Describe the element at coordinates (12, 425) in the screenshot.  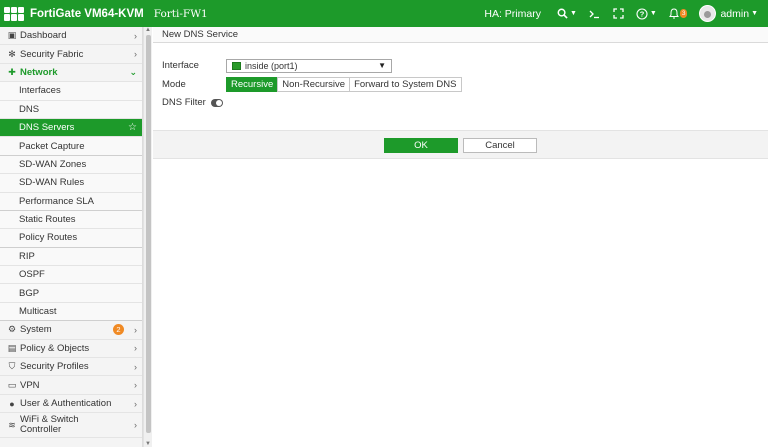
I see `wifi-icon: ≋` at that location.